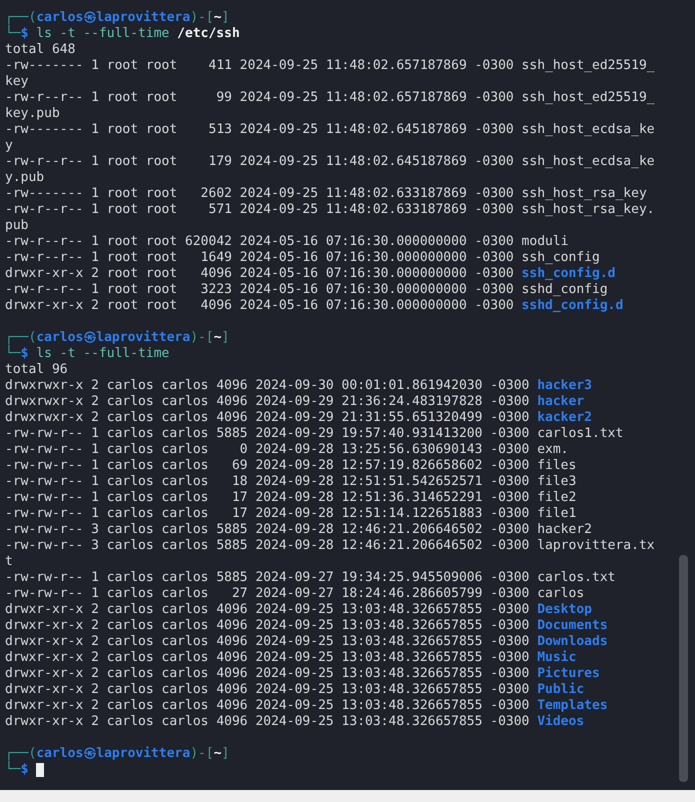 The width and height of the screenshot is (695, 802). What do you see at coordinates (330, 66) in the screenshot?
I see `file-listing-line: -rw------- 1 root root 411 2024-09-25 11:48:02.657187869 -0300 ssh_host_ed25519_` at bounding box center [330, 66].